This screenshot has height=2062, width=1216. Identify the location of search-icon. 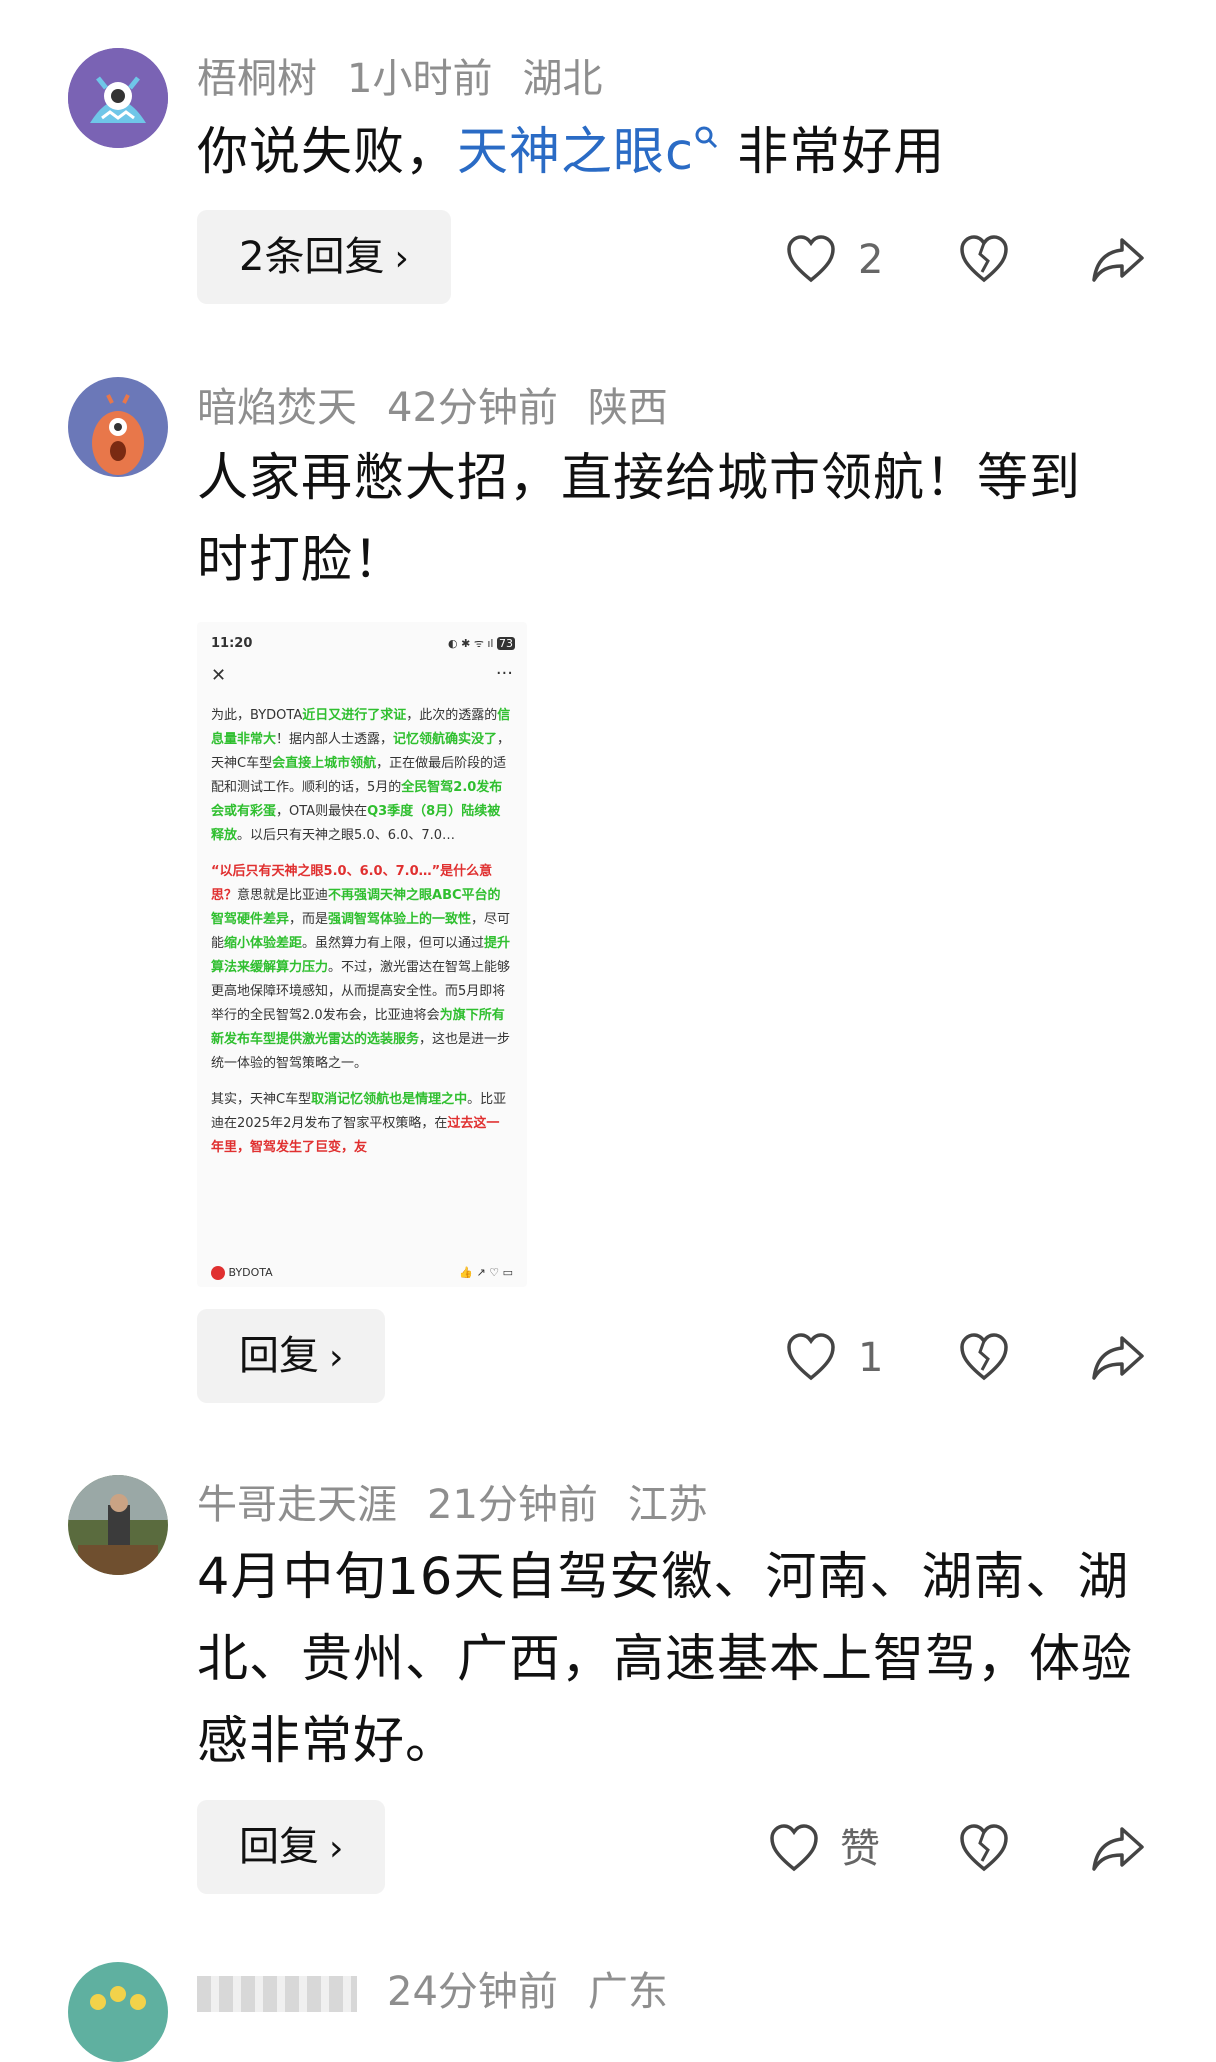
(706, 137).